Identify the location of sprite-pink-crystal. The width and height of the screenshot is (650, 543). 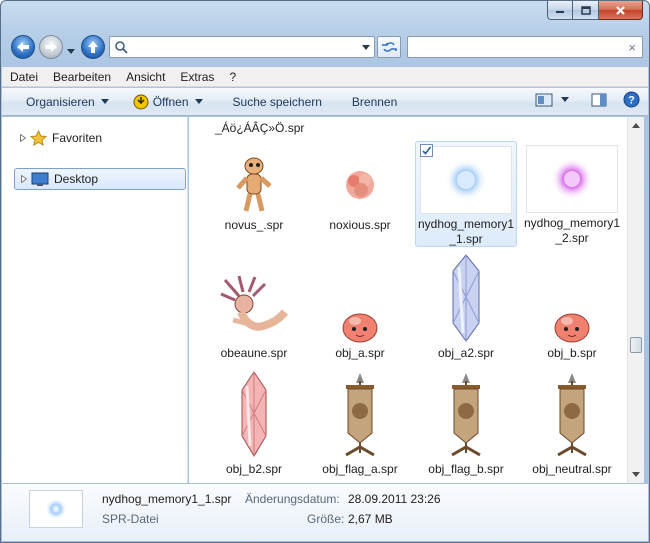
(254, 414).